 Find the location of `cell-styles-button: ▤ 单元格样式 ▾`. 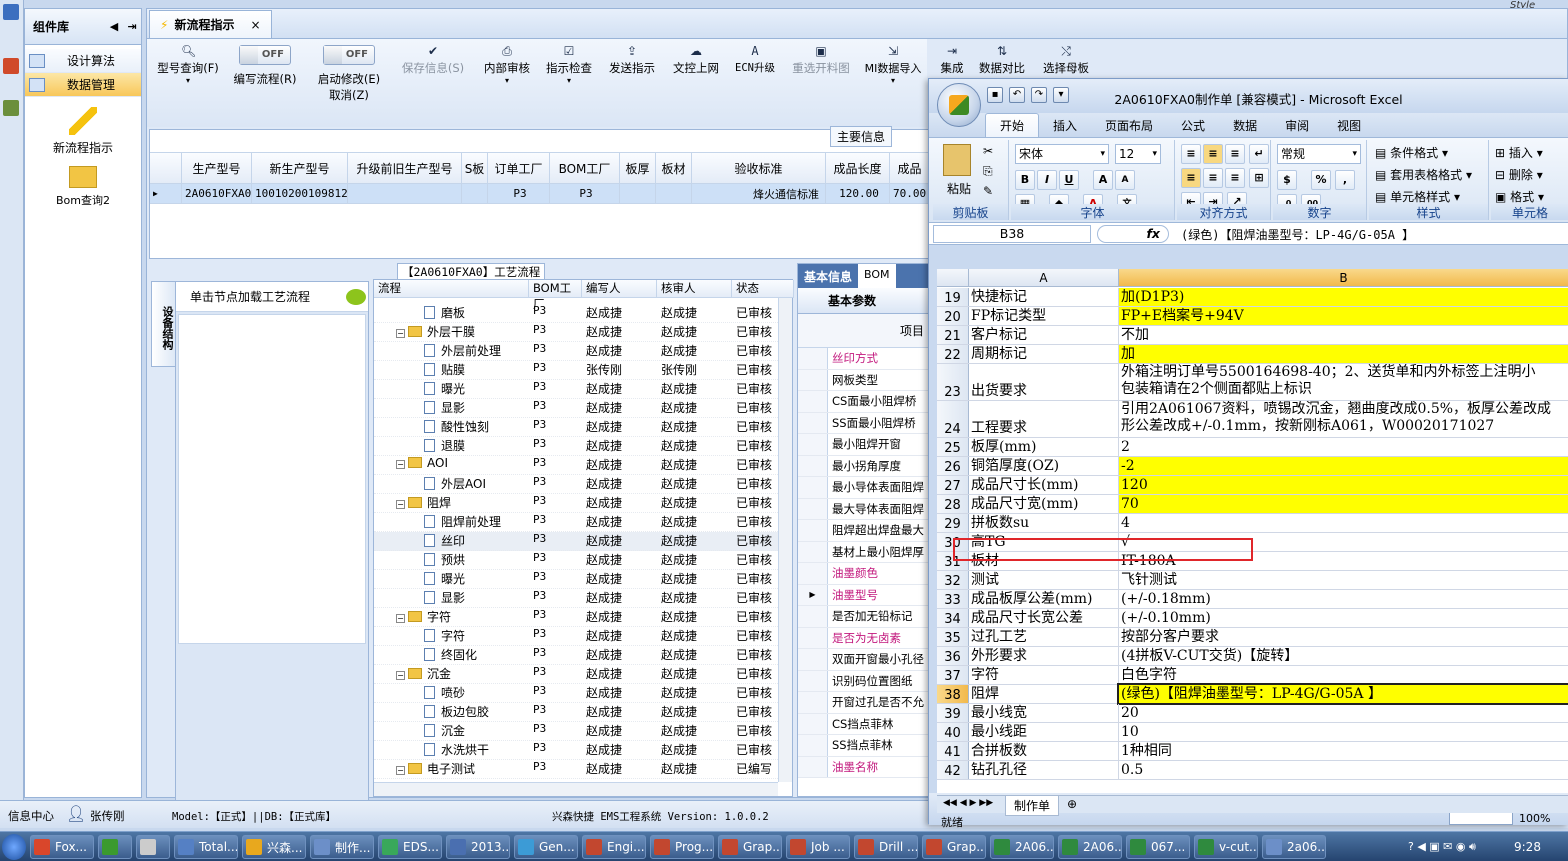

cell-styles-button: ▤ 单元格样式 ▾ is located at coordinates (1417, 196).